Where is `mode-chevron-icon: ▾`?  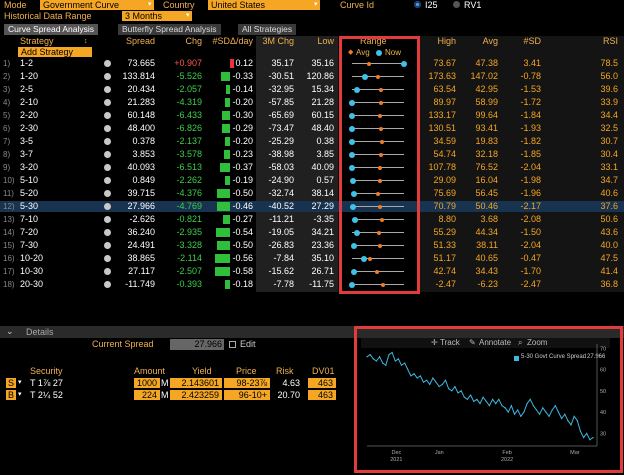 mode-chevron-icon: ▾ is located at coordinates (150, 4).